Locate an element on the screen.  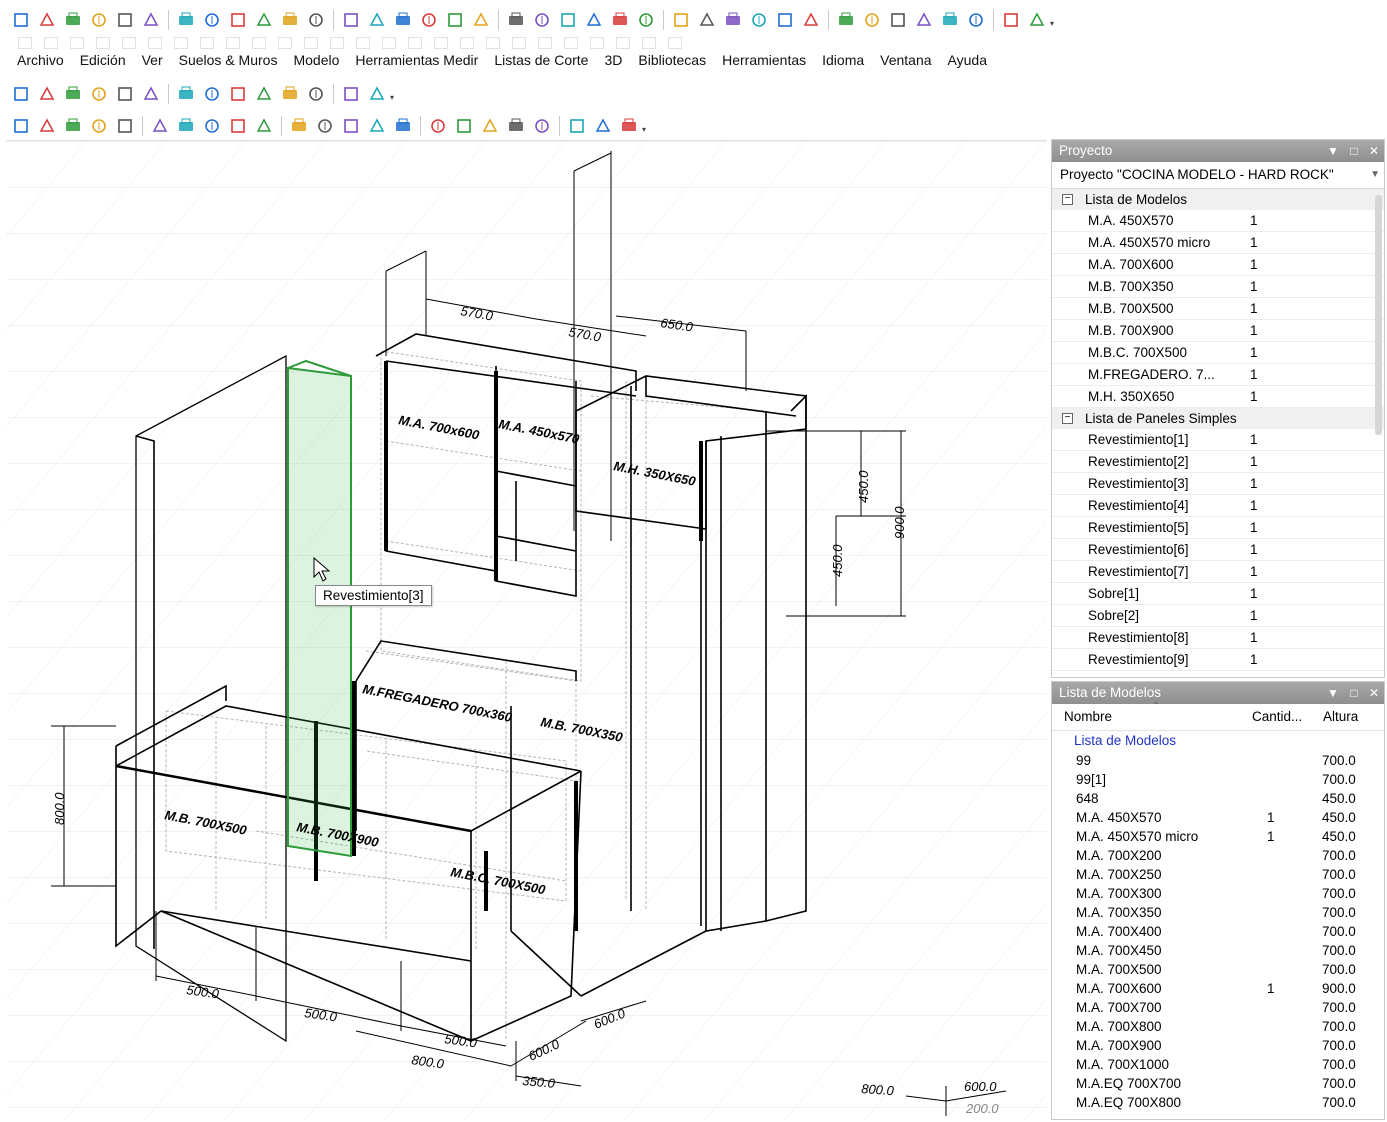
properties-icon is located at coordinates (238, 20).